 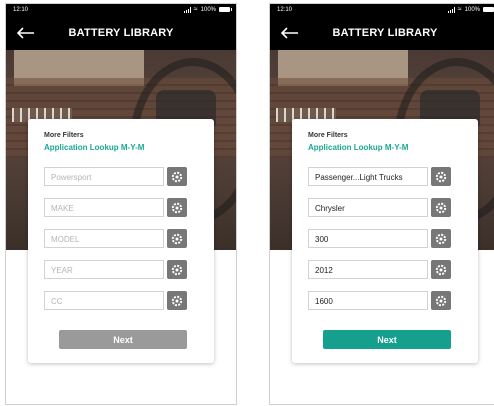 I want to click on make-field: Chrysler, so click(x=368, y=207).